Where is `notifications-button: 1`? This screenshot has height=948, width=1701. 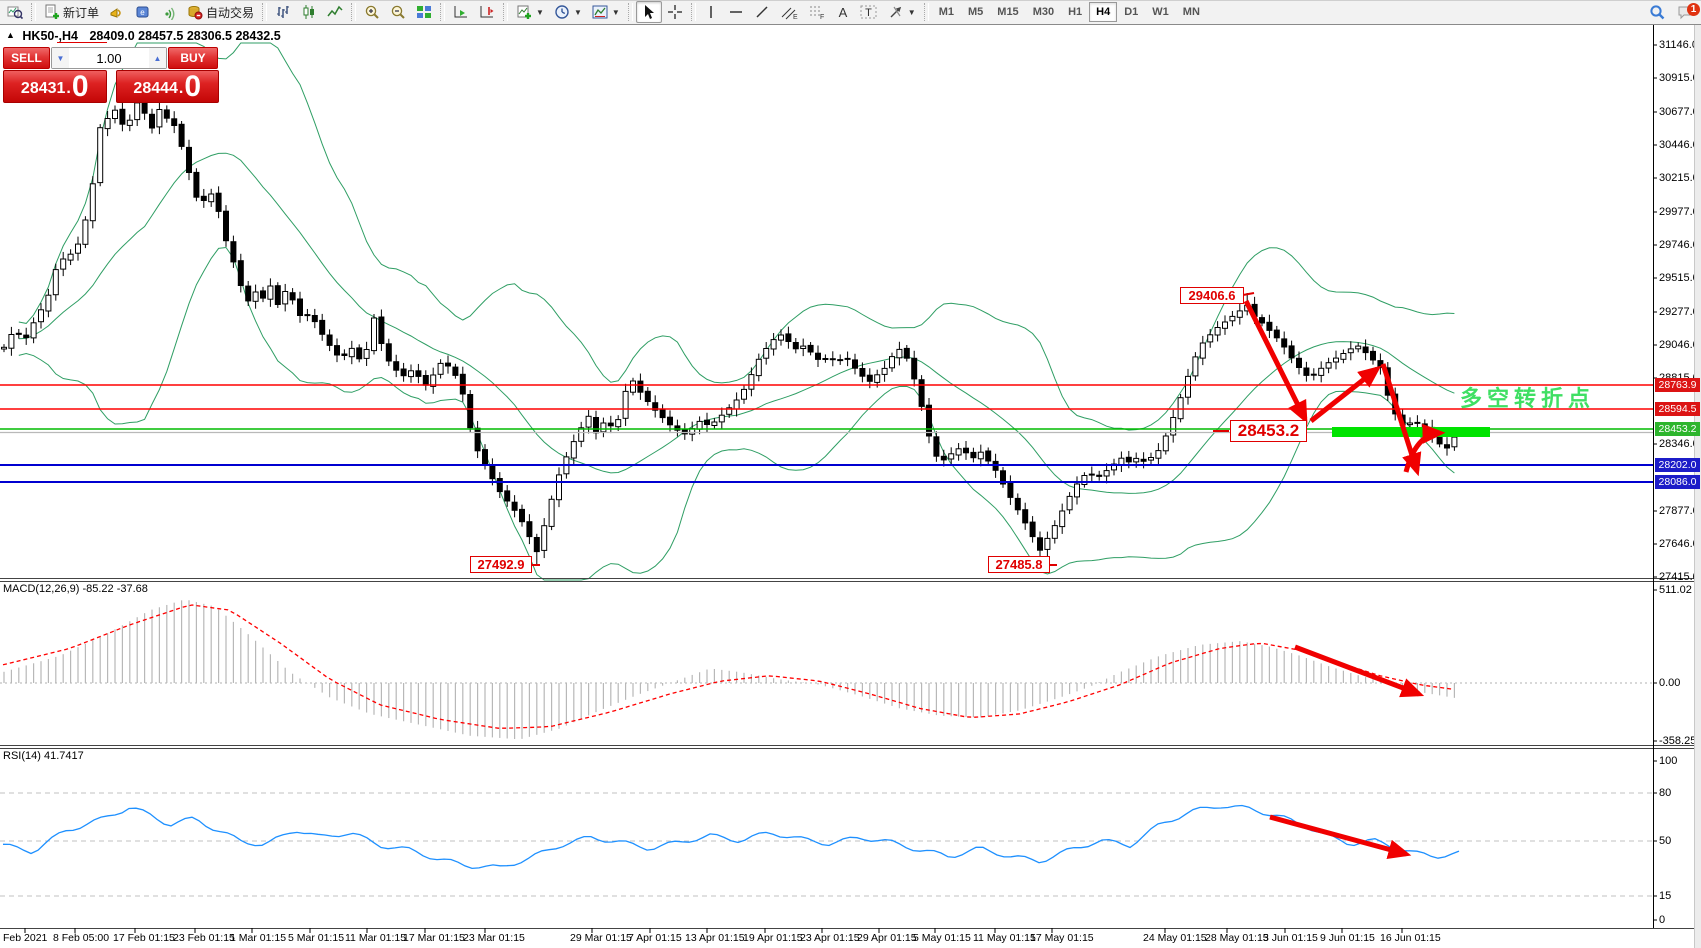 notifications-button: 1 is located at coordinates (1685, 12).